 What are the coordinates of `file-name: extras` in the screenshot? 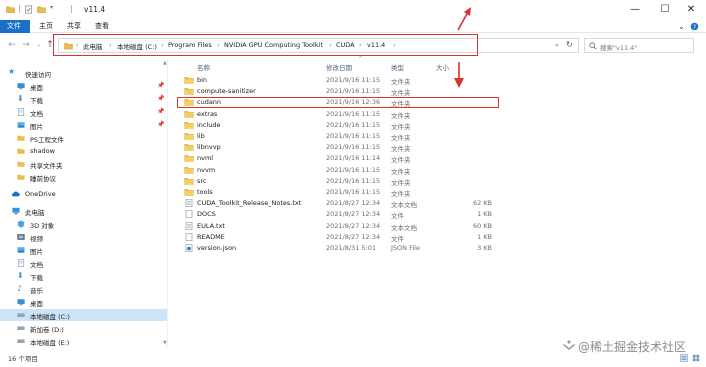 It's located at (207, 113).